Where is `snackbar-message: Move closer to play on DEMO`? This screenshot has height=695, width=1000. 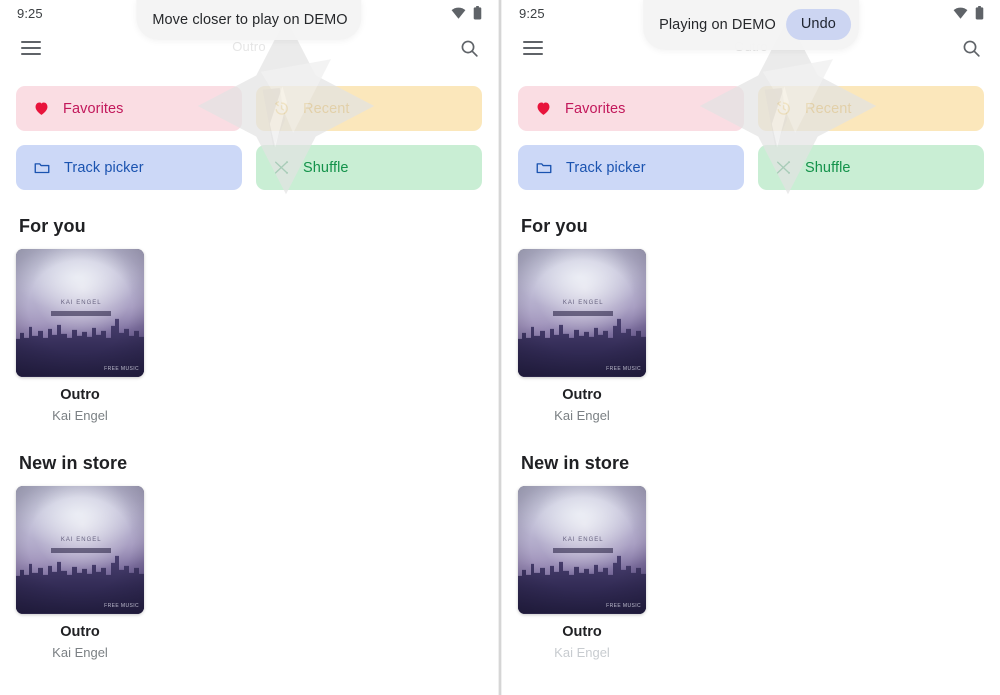 snackbar-message: Move closer to play on DEMO is located at coordinates (250, 19).